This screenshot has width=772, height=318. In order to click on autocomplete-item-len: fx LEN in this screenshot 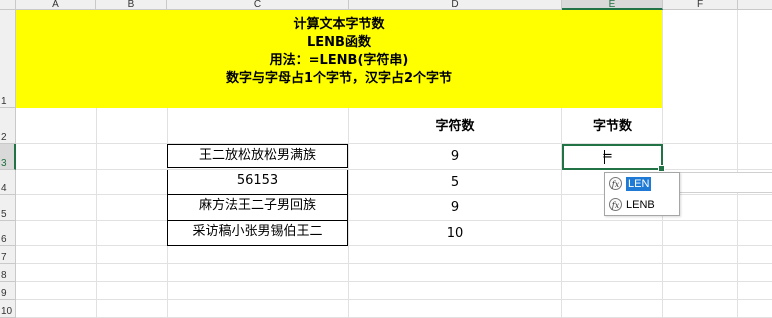, I will do `click(642, 183)`.